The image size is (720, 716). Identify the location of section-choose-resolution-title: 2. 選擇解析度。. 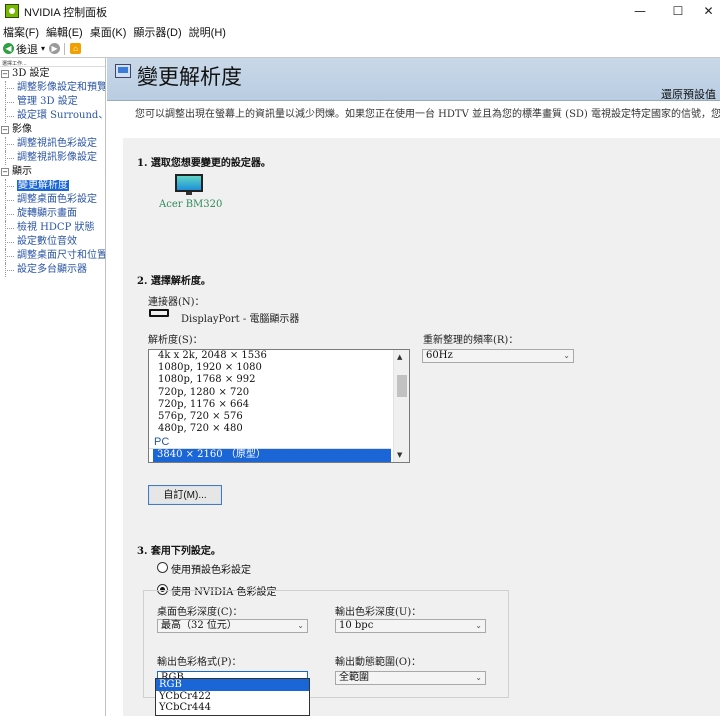
(174, 281).